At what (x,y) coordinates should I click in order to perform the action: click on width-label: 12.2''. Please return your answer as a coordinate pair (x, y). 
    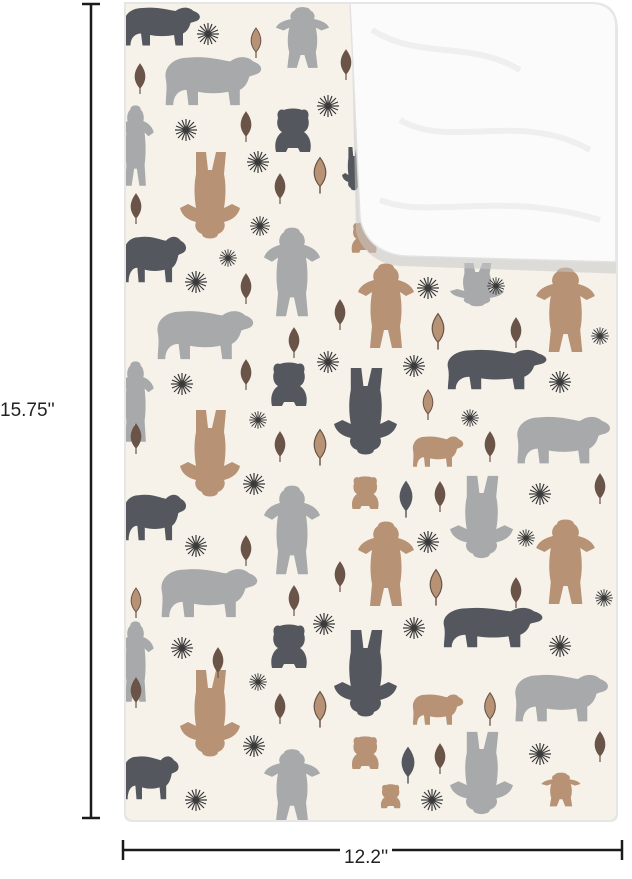
    Looking at the image, I should click on (366, 858).